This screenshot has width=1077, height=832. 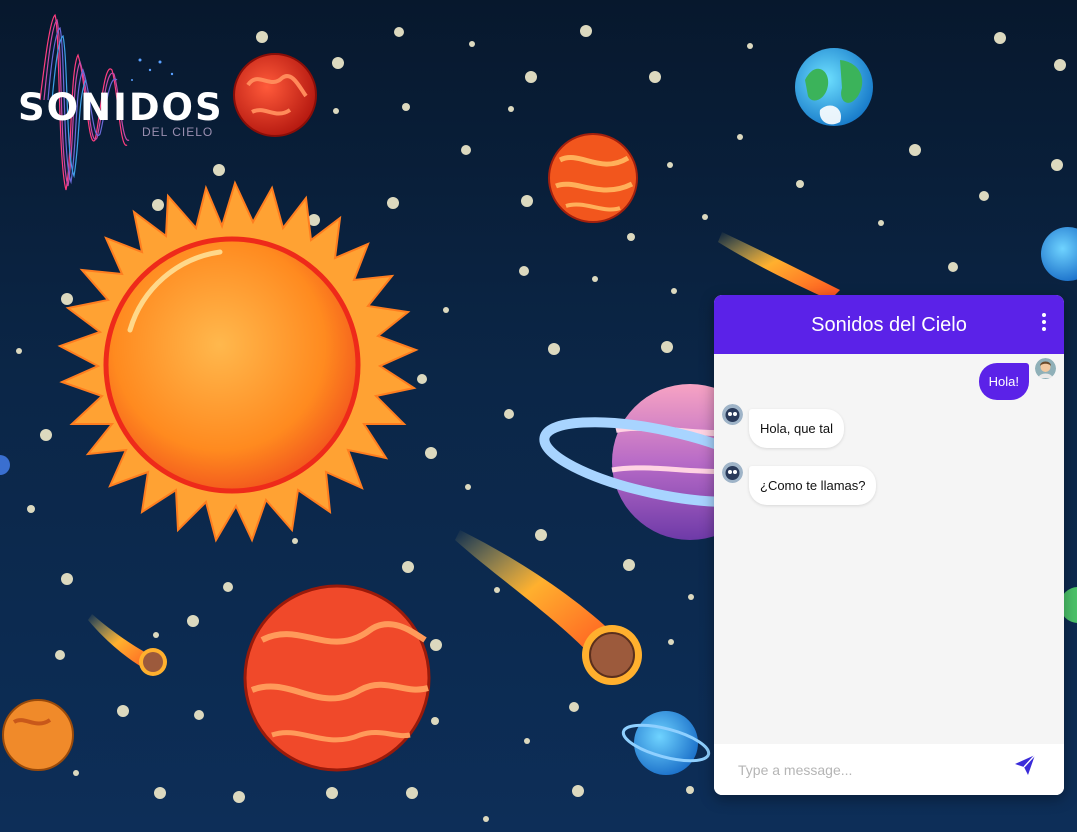 I want to click on striped-planet, so click(x=593, y=178).